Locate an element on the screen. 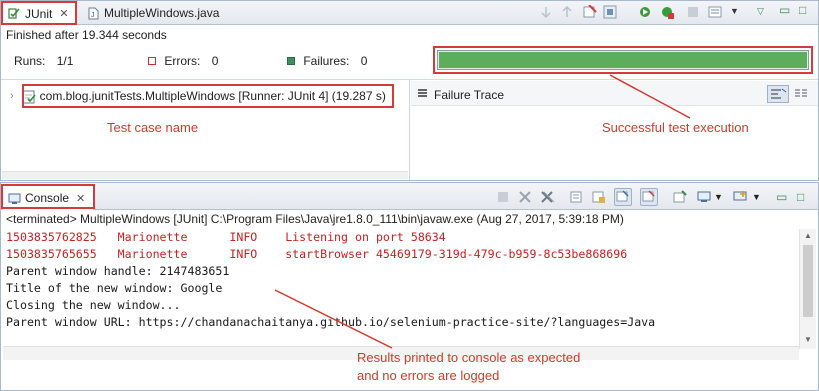  arrow-console is located at coordinates (333, 319).